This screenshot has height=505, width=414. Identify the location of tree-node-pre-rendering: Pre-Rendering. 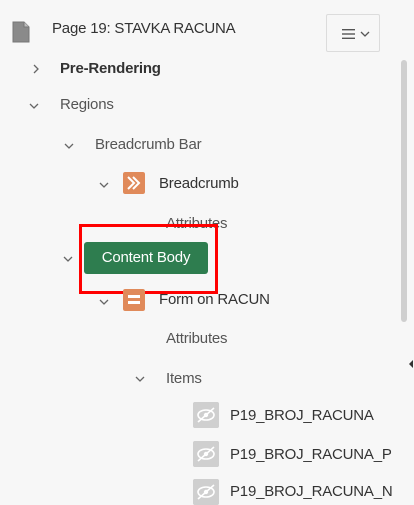
(110, 69).